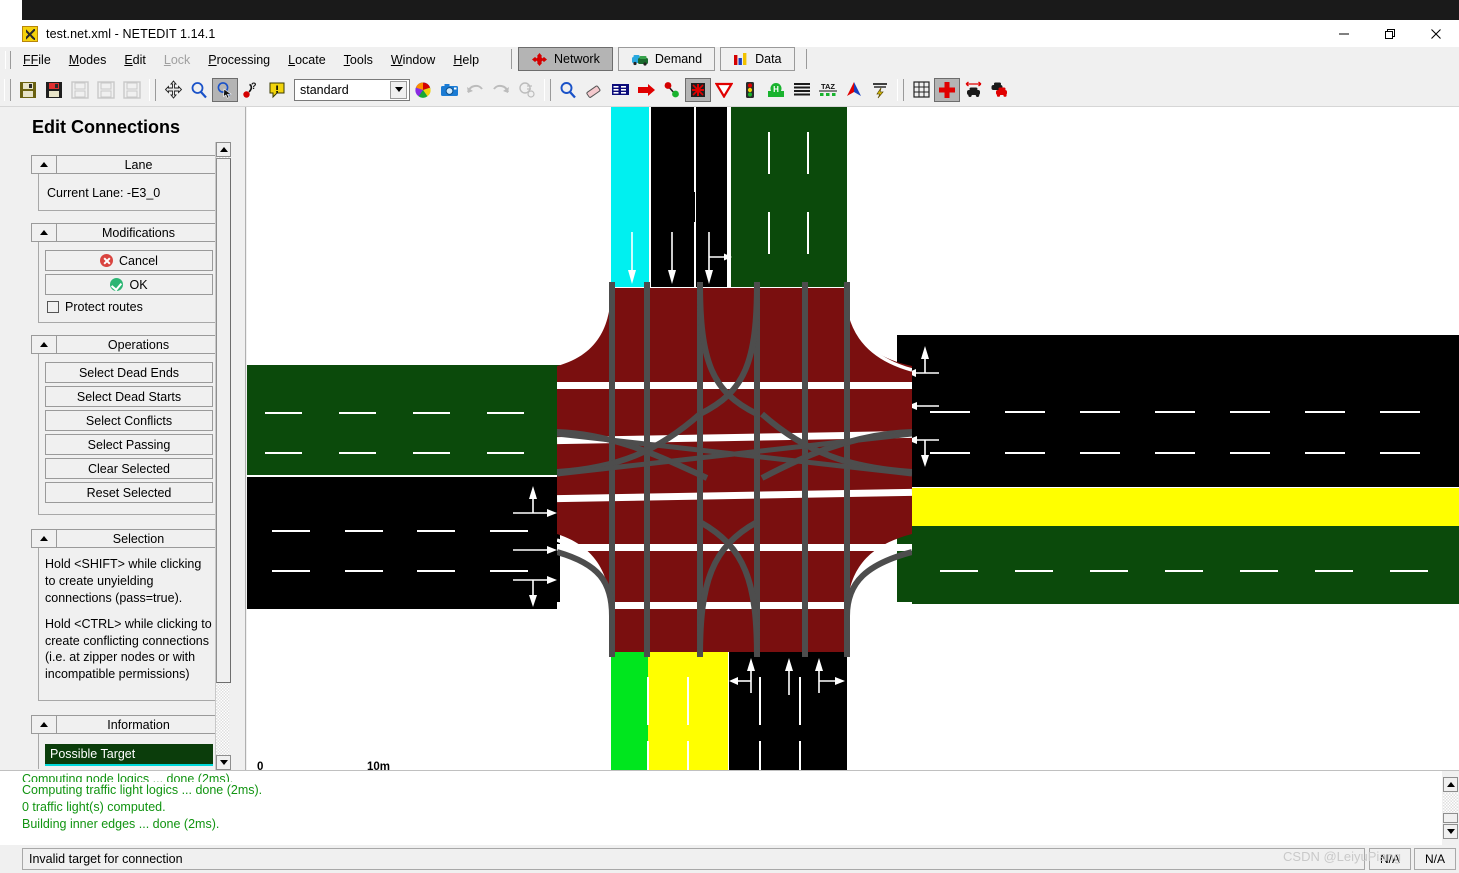  Describe the element at coordinates (1344, 33) in the screenshot. I see `minimize-button` at that location.